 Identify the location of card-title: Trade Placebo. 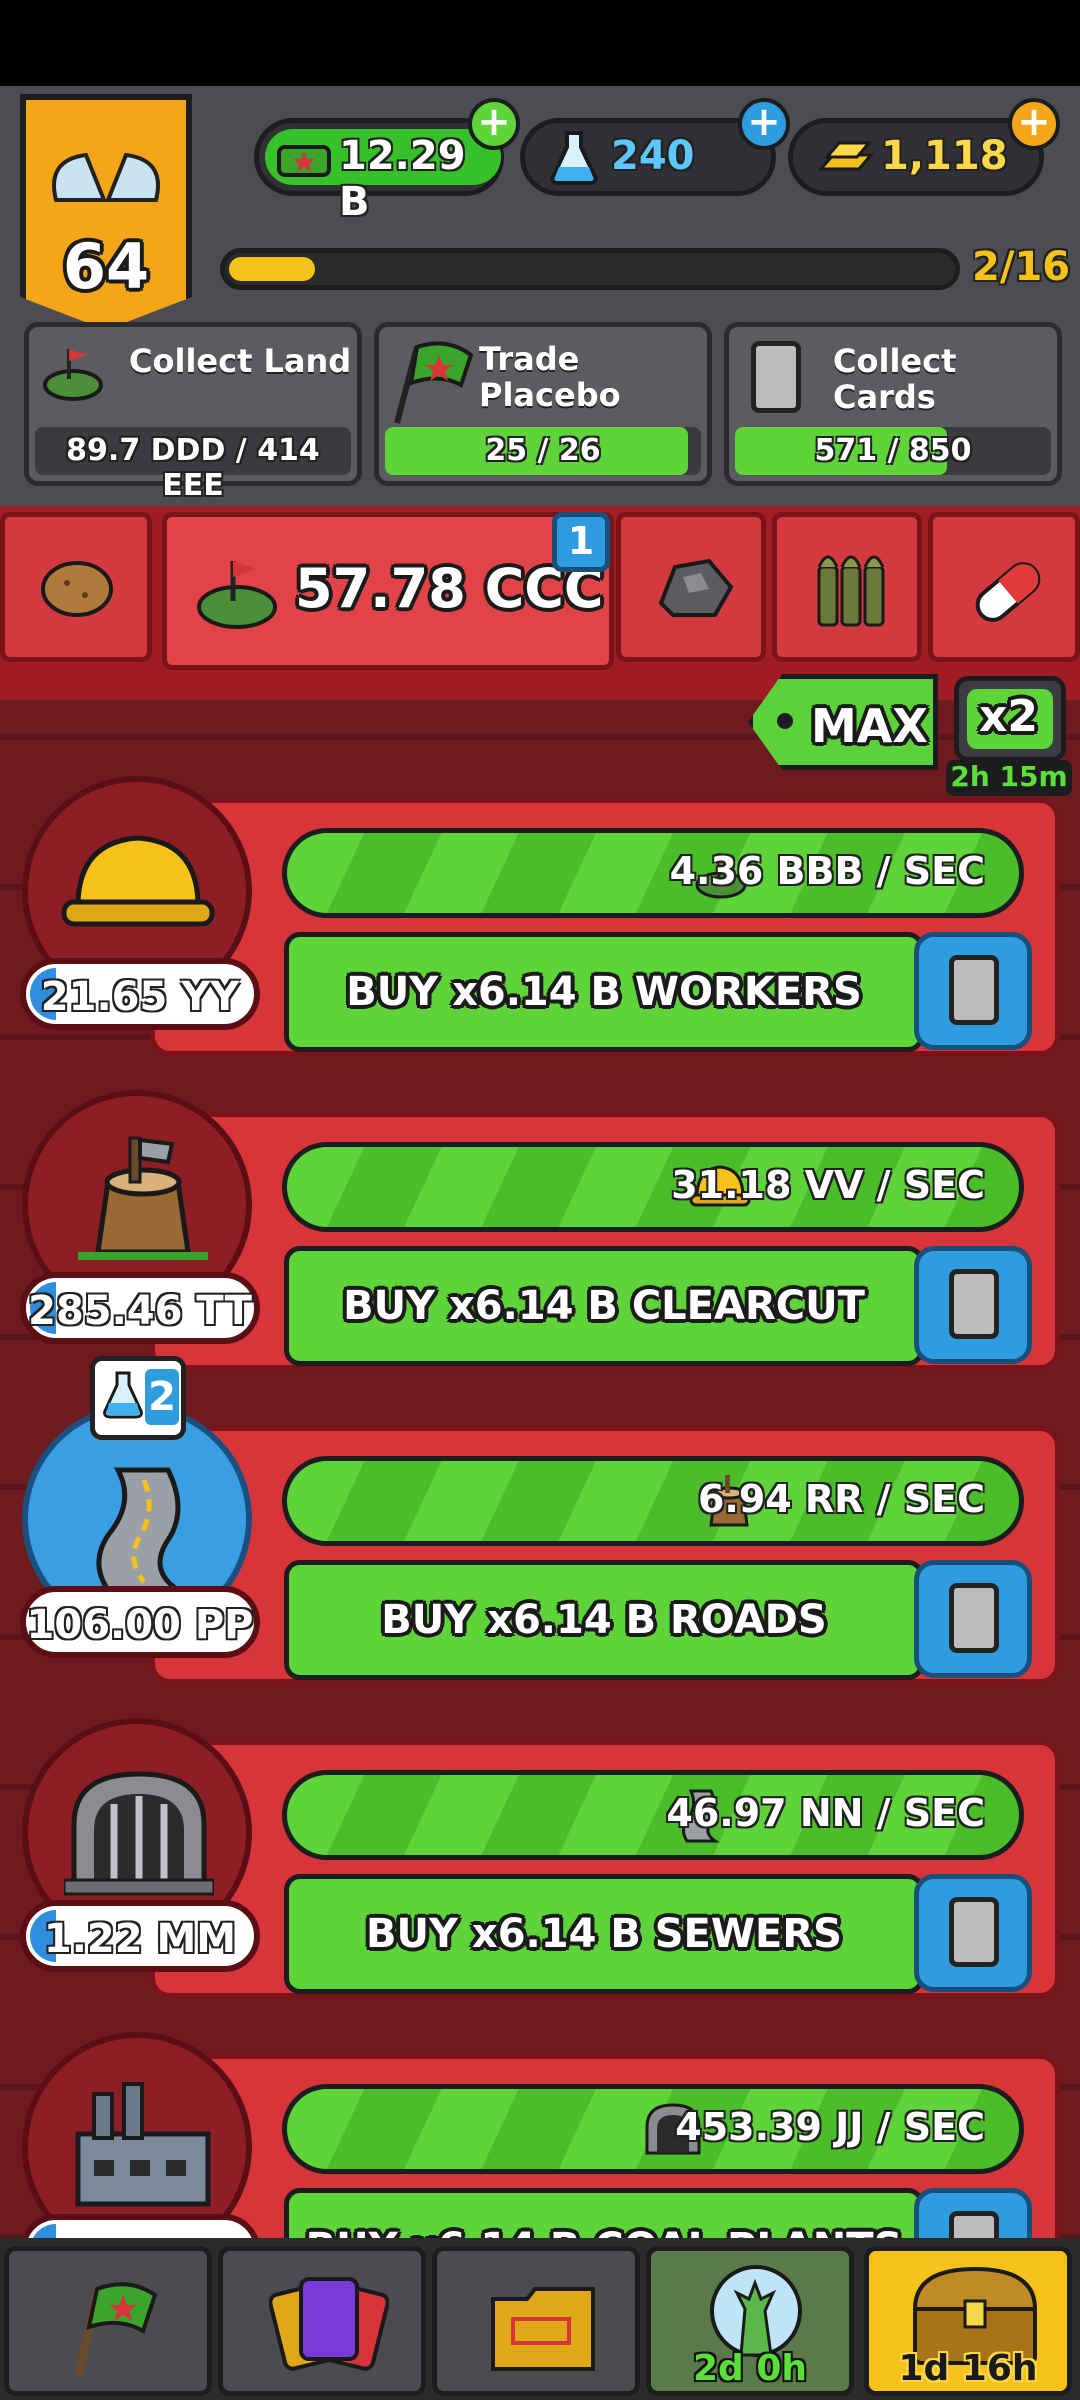
(550, 377).